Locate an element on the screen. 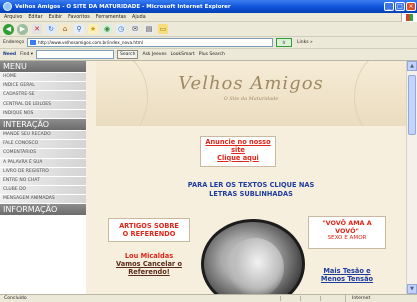 This screenshot has width=417, height=302. back-icon: ◀ is located at coordinates (8, 29).